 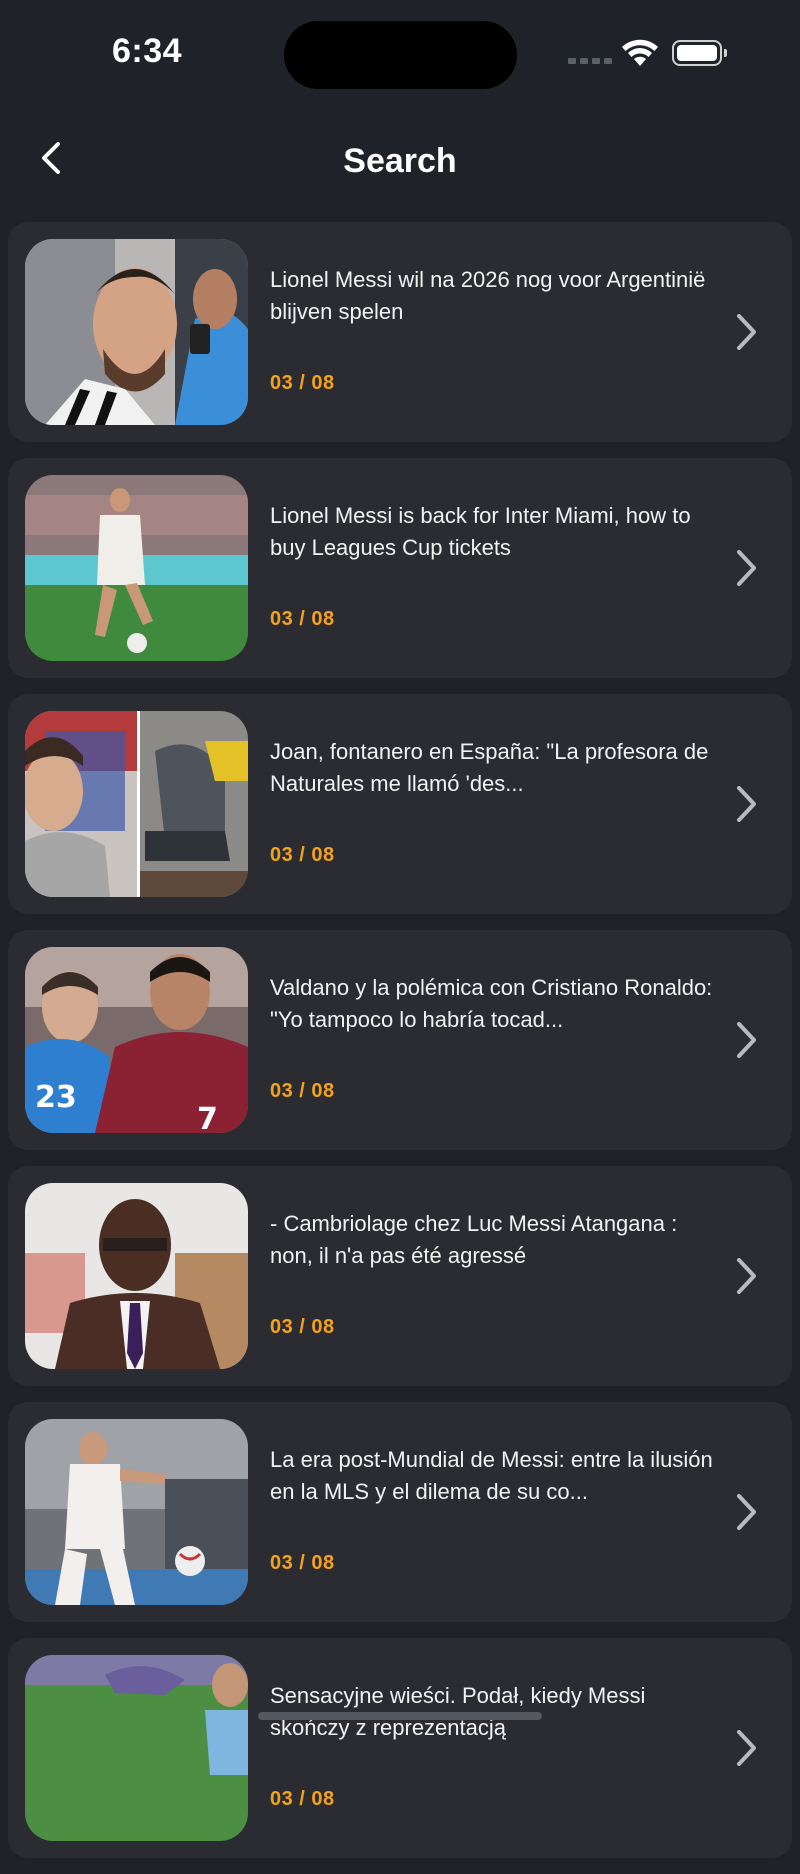 I want to click on wifi-icon, so click(x=640, y=52).